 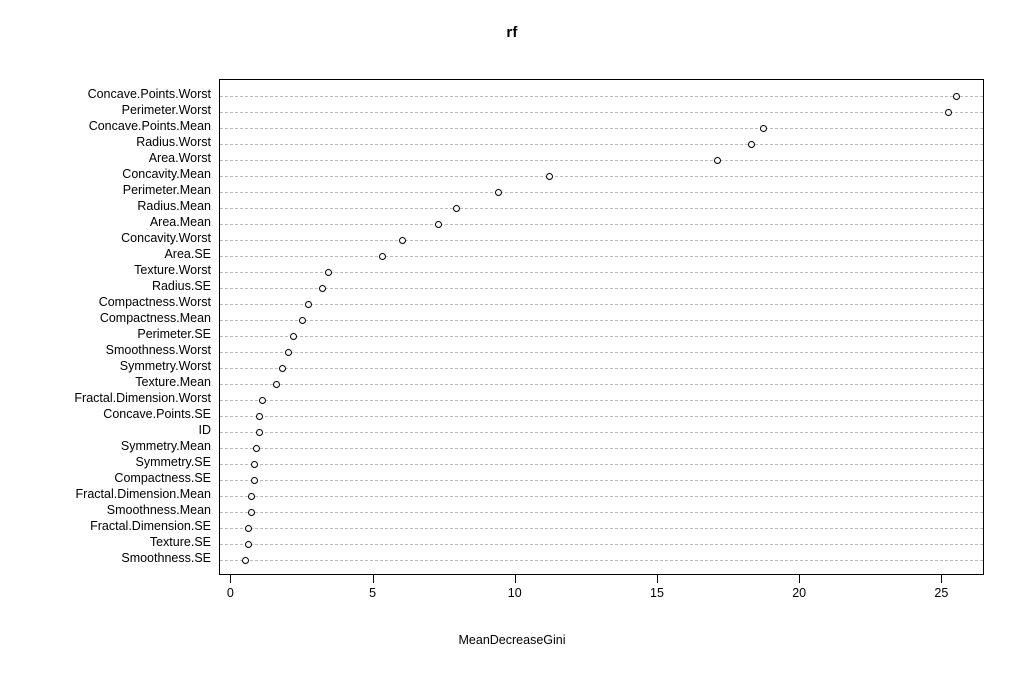 What do you see at coordinates (166, 190) in the screenshot?
I see `y-axis-label: Perimeter.Mean` at bounding box center [166, 190].